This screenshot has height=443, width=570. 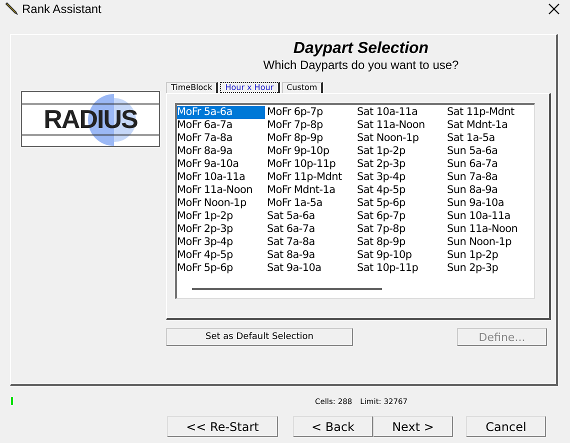 I want to click on list-item: MoFr 8p-9p, so click(x=312, y=138).